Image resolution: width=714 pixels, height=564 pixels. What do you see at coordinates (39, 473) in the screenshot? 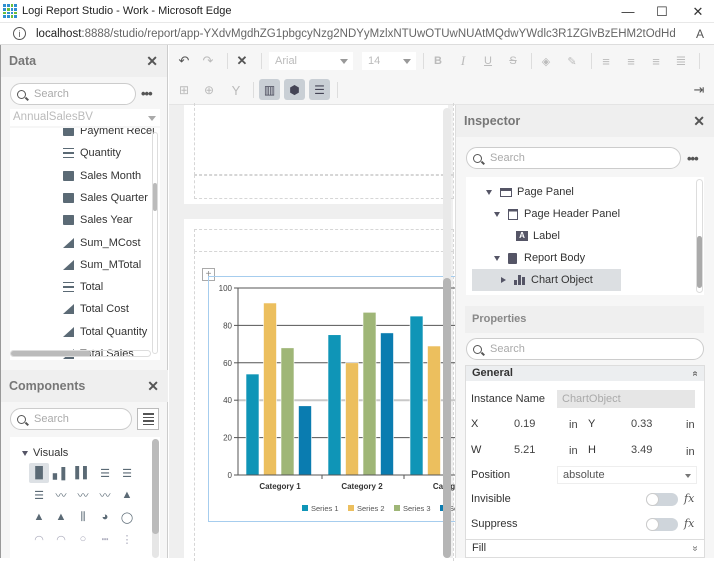
I see `bar-chart-icon: ▐▌` at bounding box center [39, 473].